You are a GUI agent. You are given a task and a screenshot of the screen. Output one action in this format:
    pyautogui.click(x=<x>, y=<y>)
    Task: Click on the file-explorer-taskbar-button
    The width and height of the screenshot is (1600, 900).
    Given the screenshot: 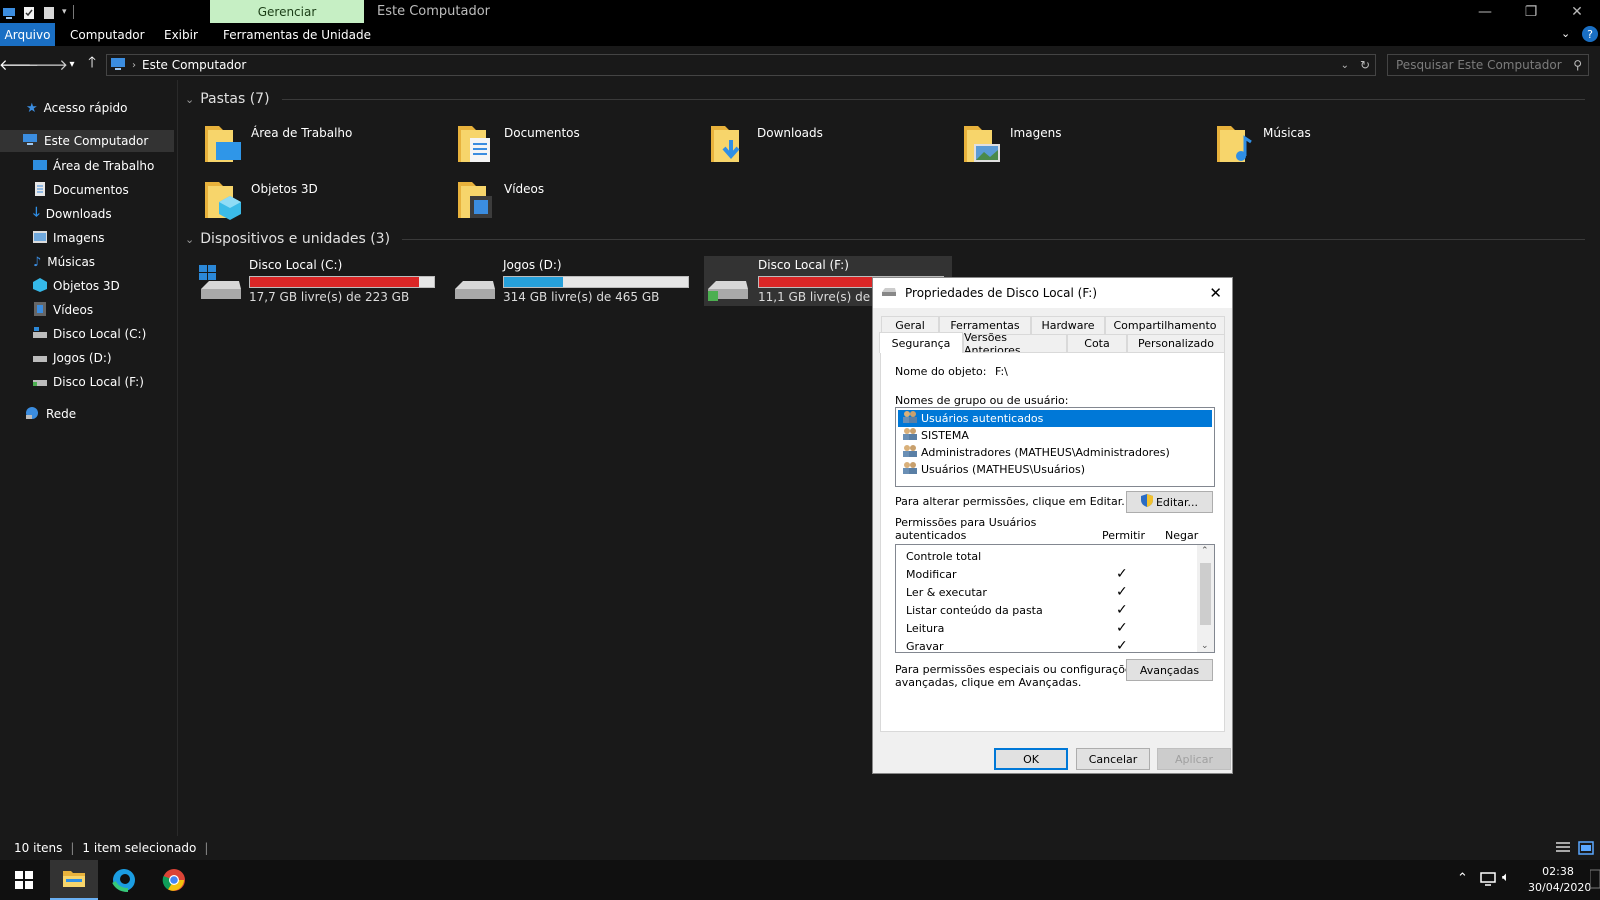 What is the action you would take?
    pyautogui.click(x=74, y=880)
    